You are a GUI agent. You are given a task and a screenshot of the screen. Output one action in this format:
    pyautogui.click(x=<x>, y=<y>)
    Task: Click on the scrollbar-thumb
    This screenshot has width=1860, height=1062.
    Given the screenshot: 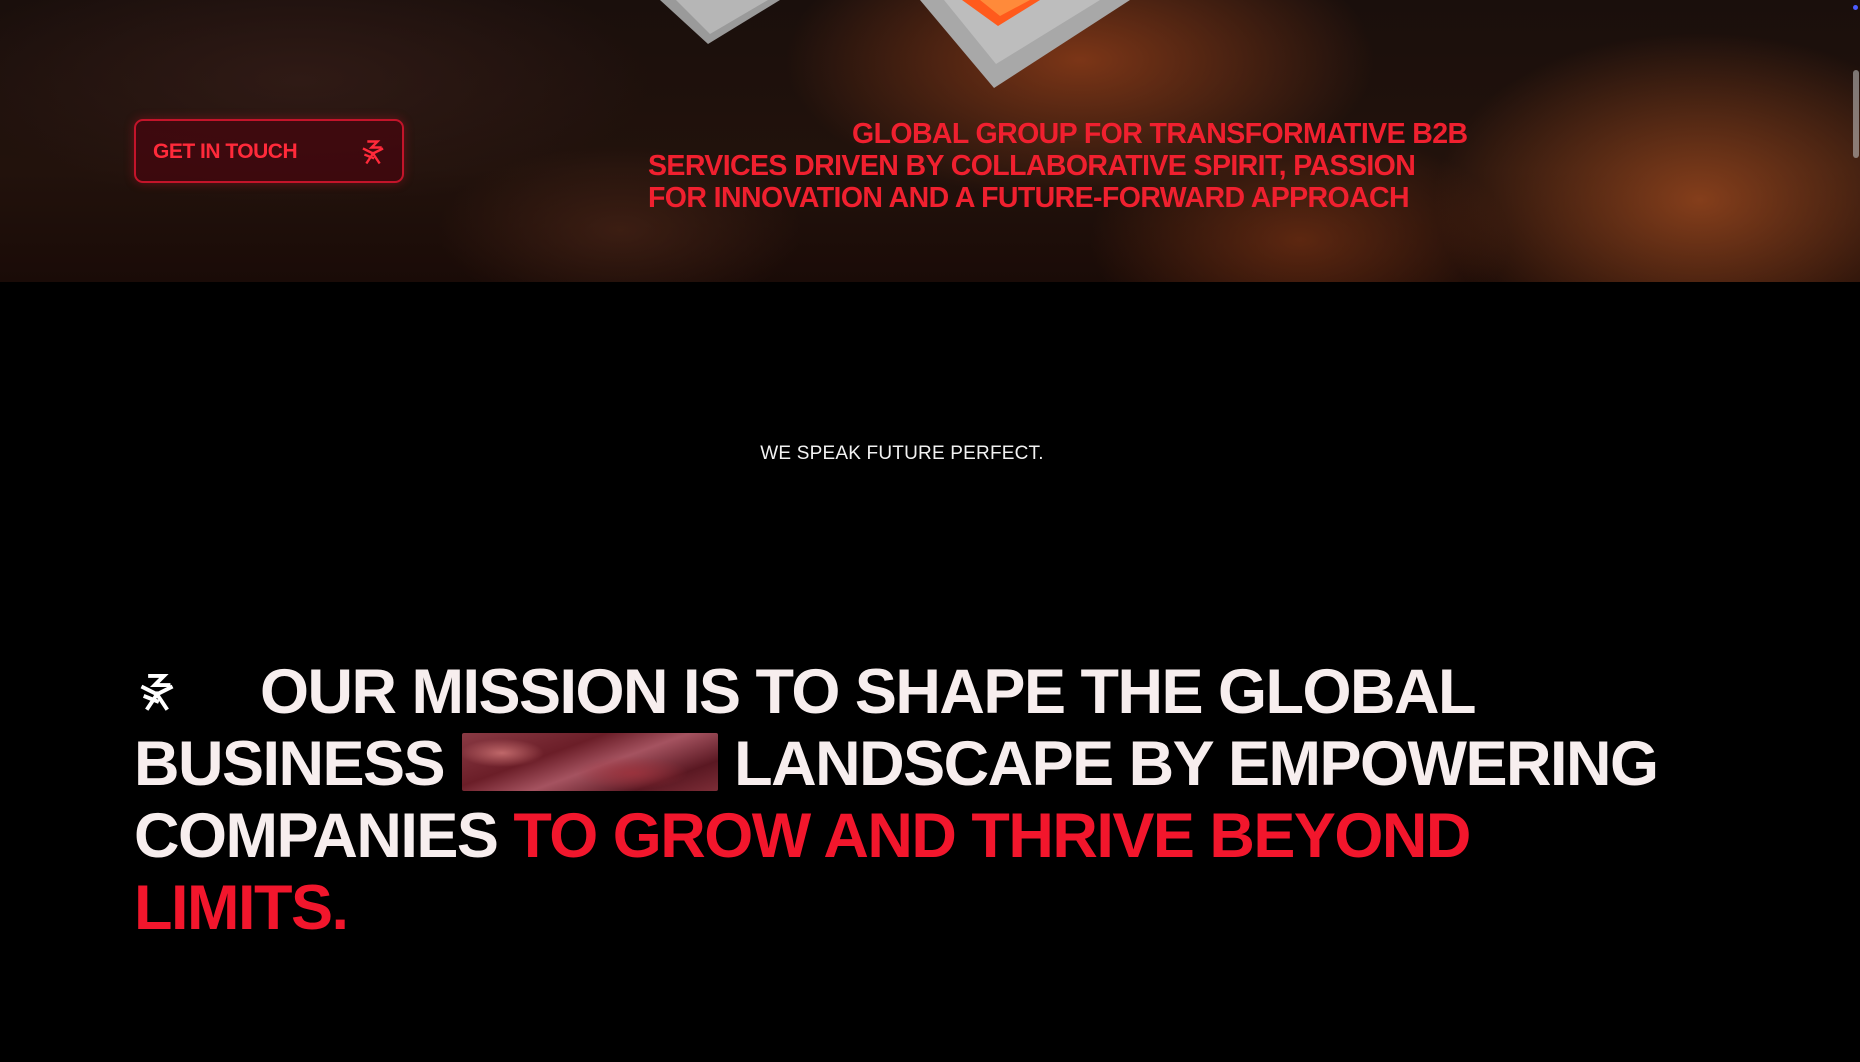 What is the action you would take?
    pyautogui.click(x=1856, y=114)
    